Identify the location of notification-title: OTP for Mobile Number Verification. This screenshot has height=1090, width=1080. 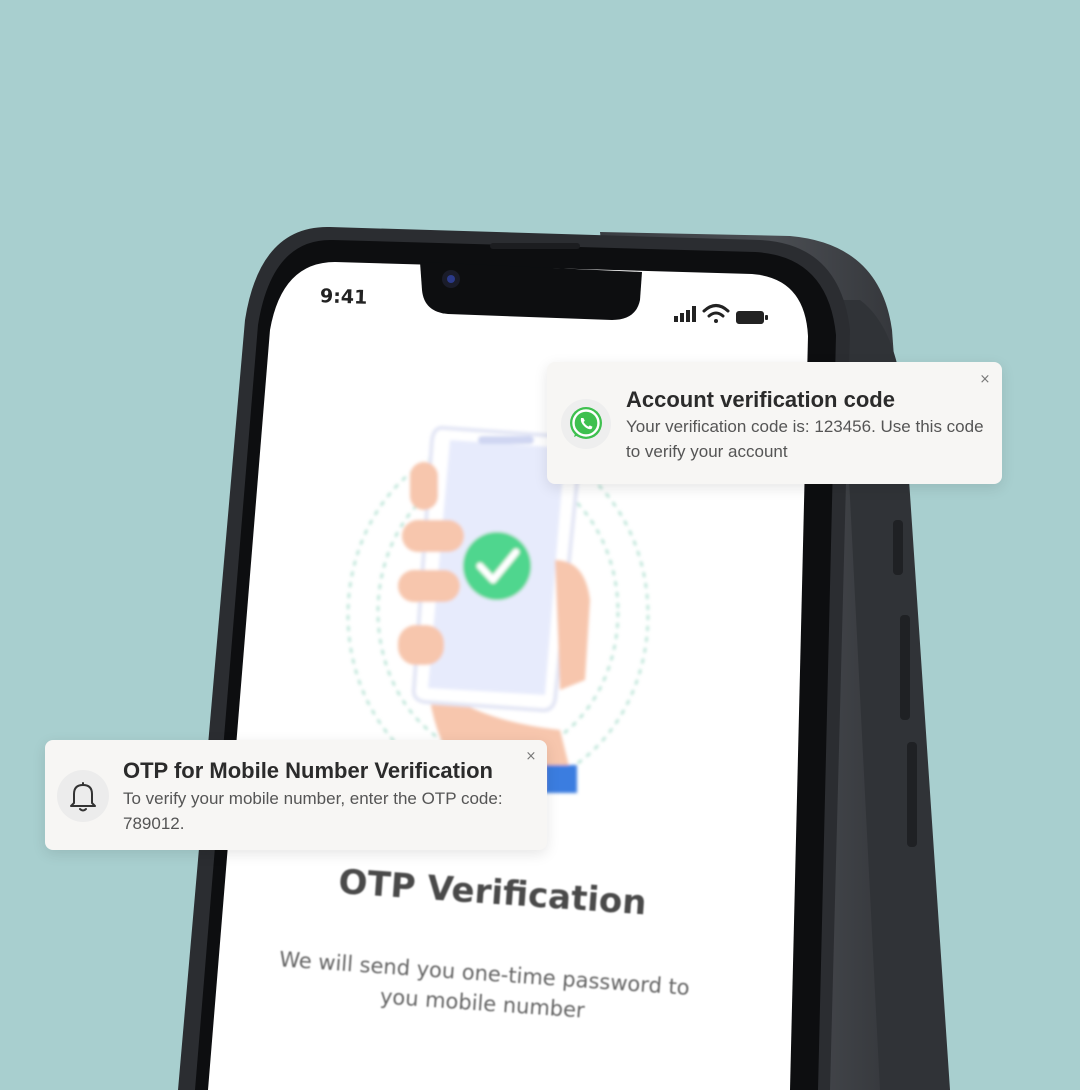
(308, 770).